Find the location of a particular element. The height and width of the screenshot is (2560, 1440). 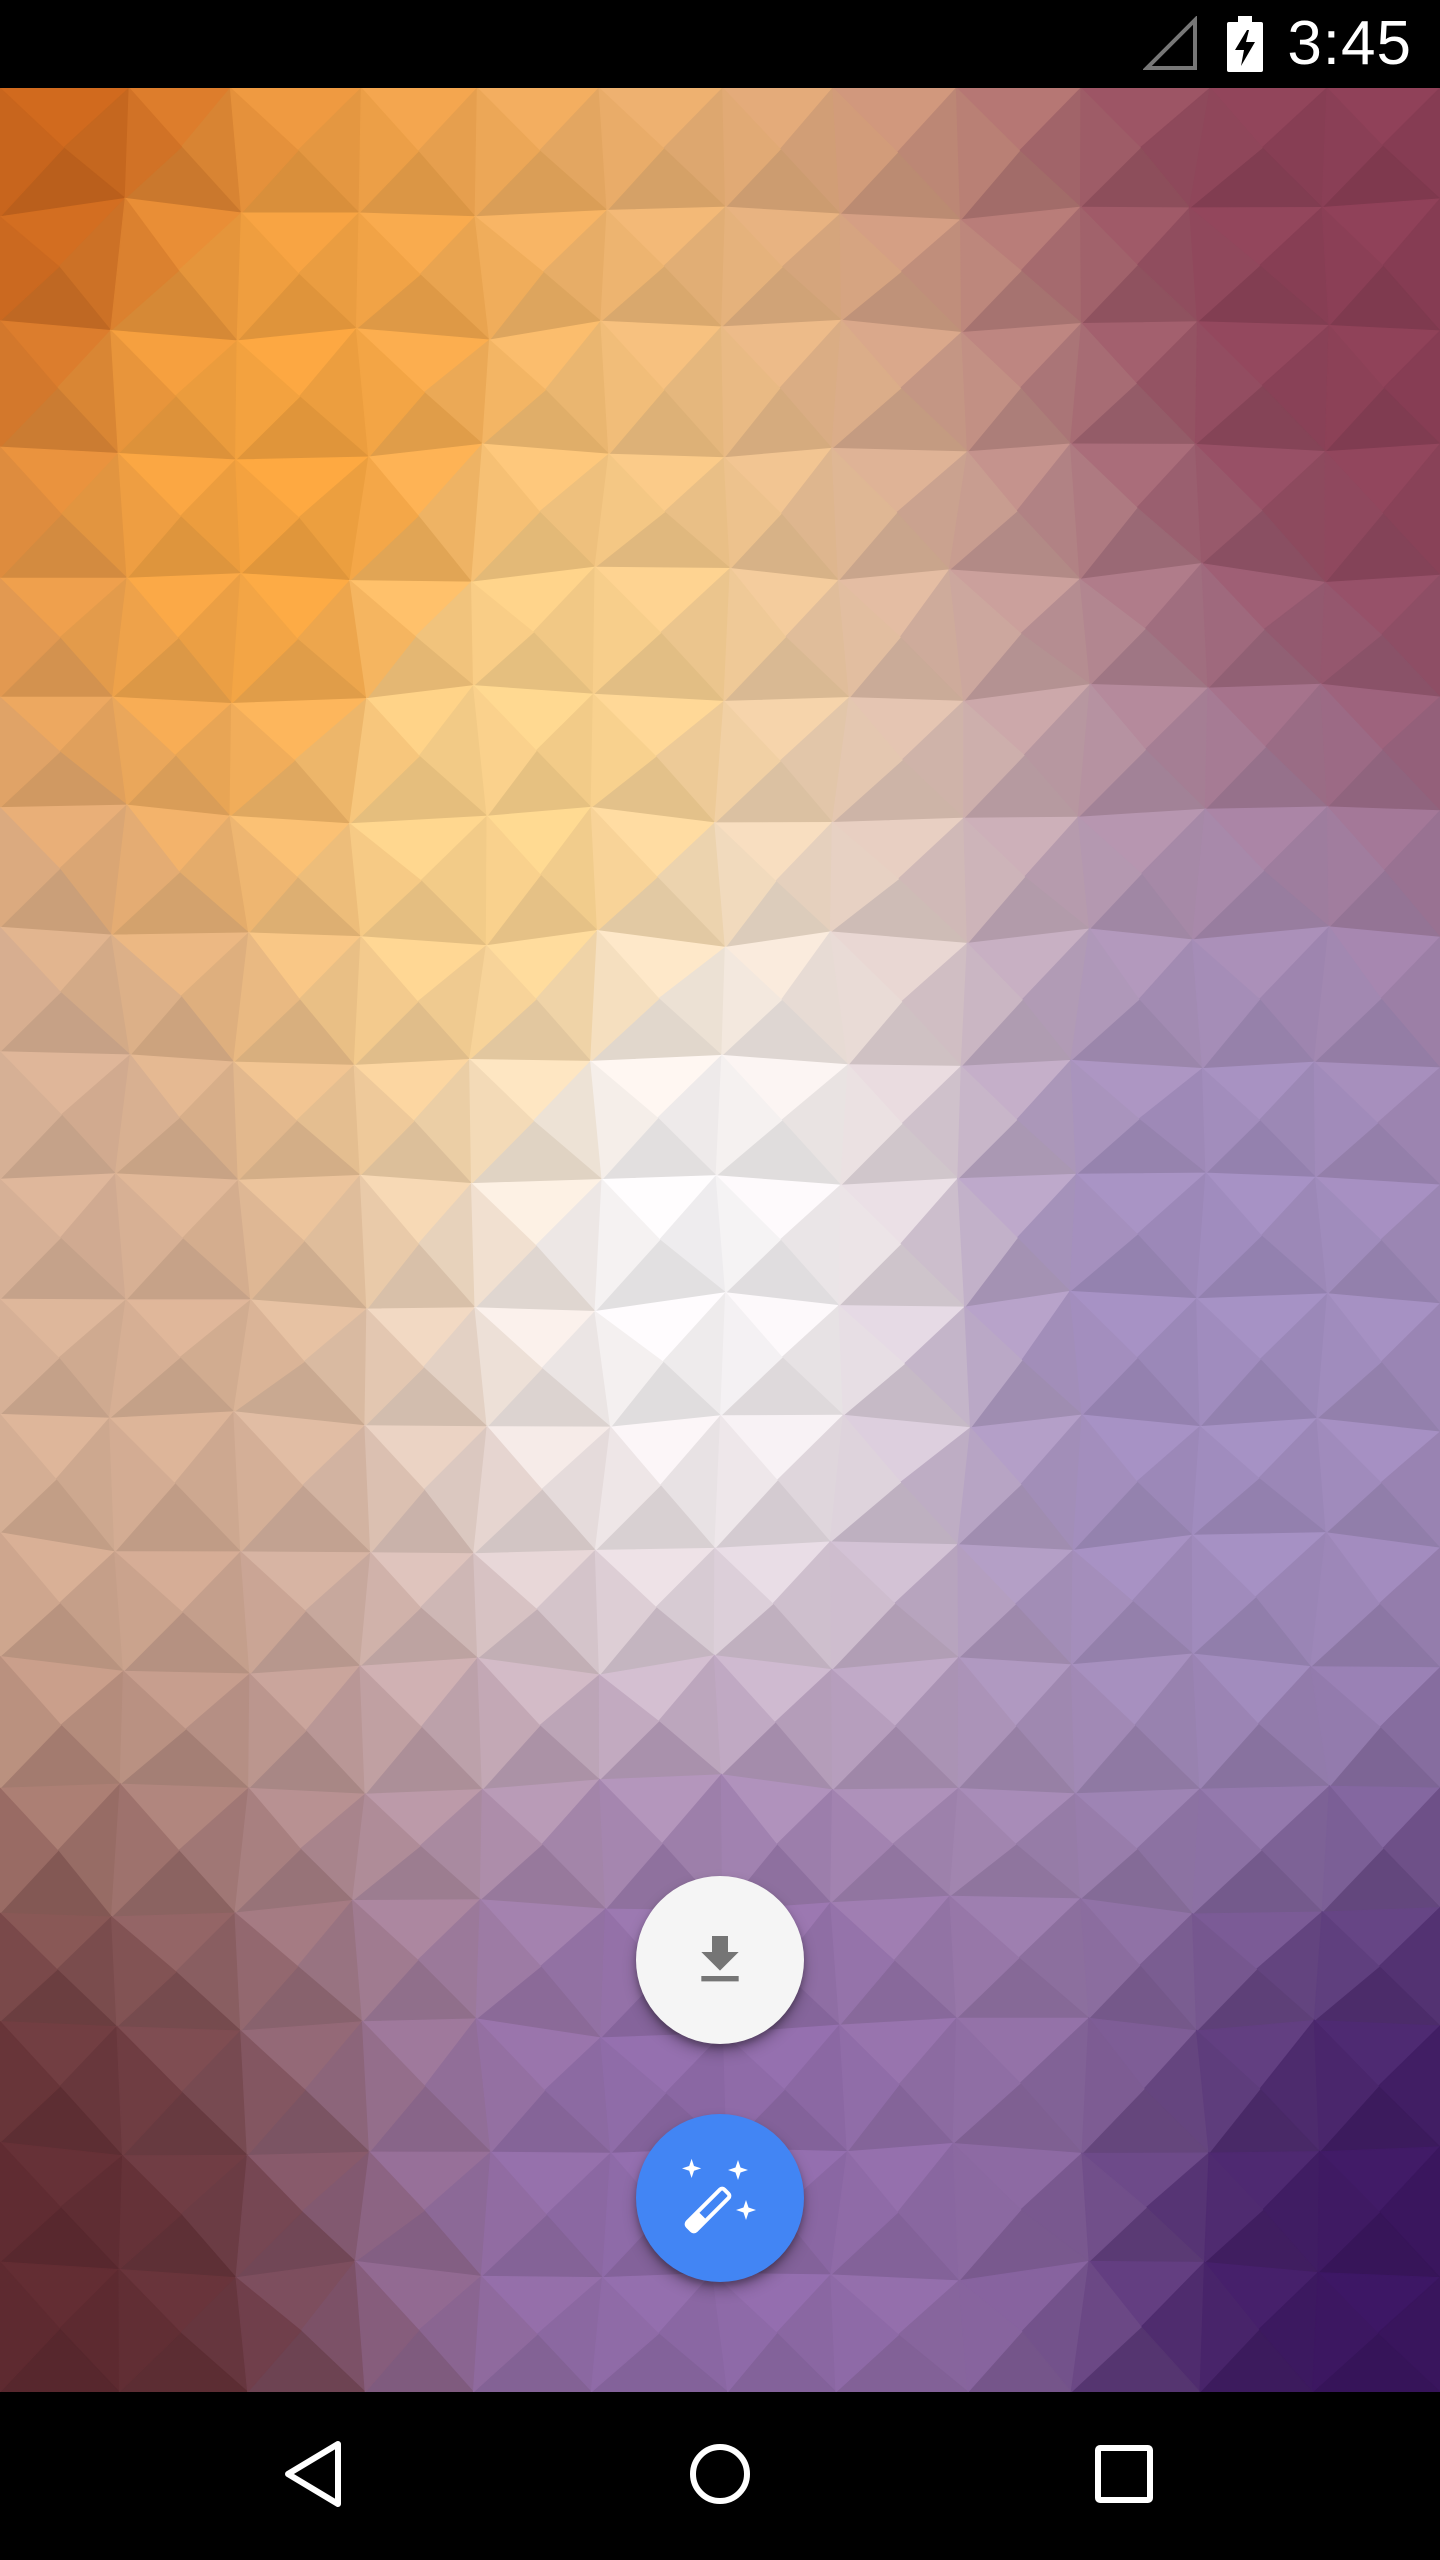

download-button is located at coordinates (720, 1960).